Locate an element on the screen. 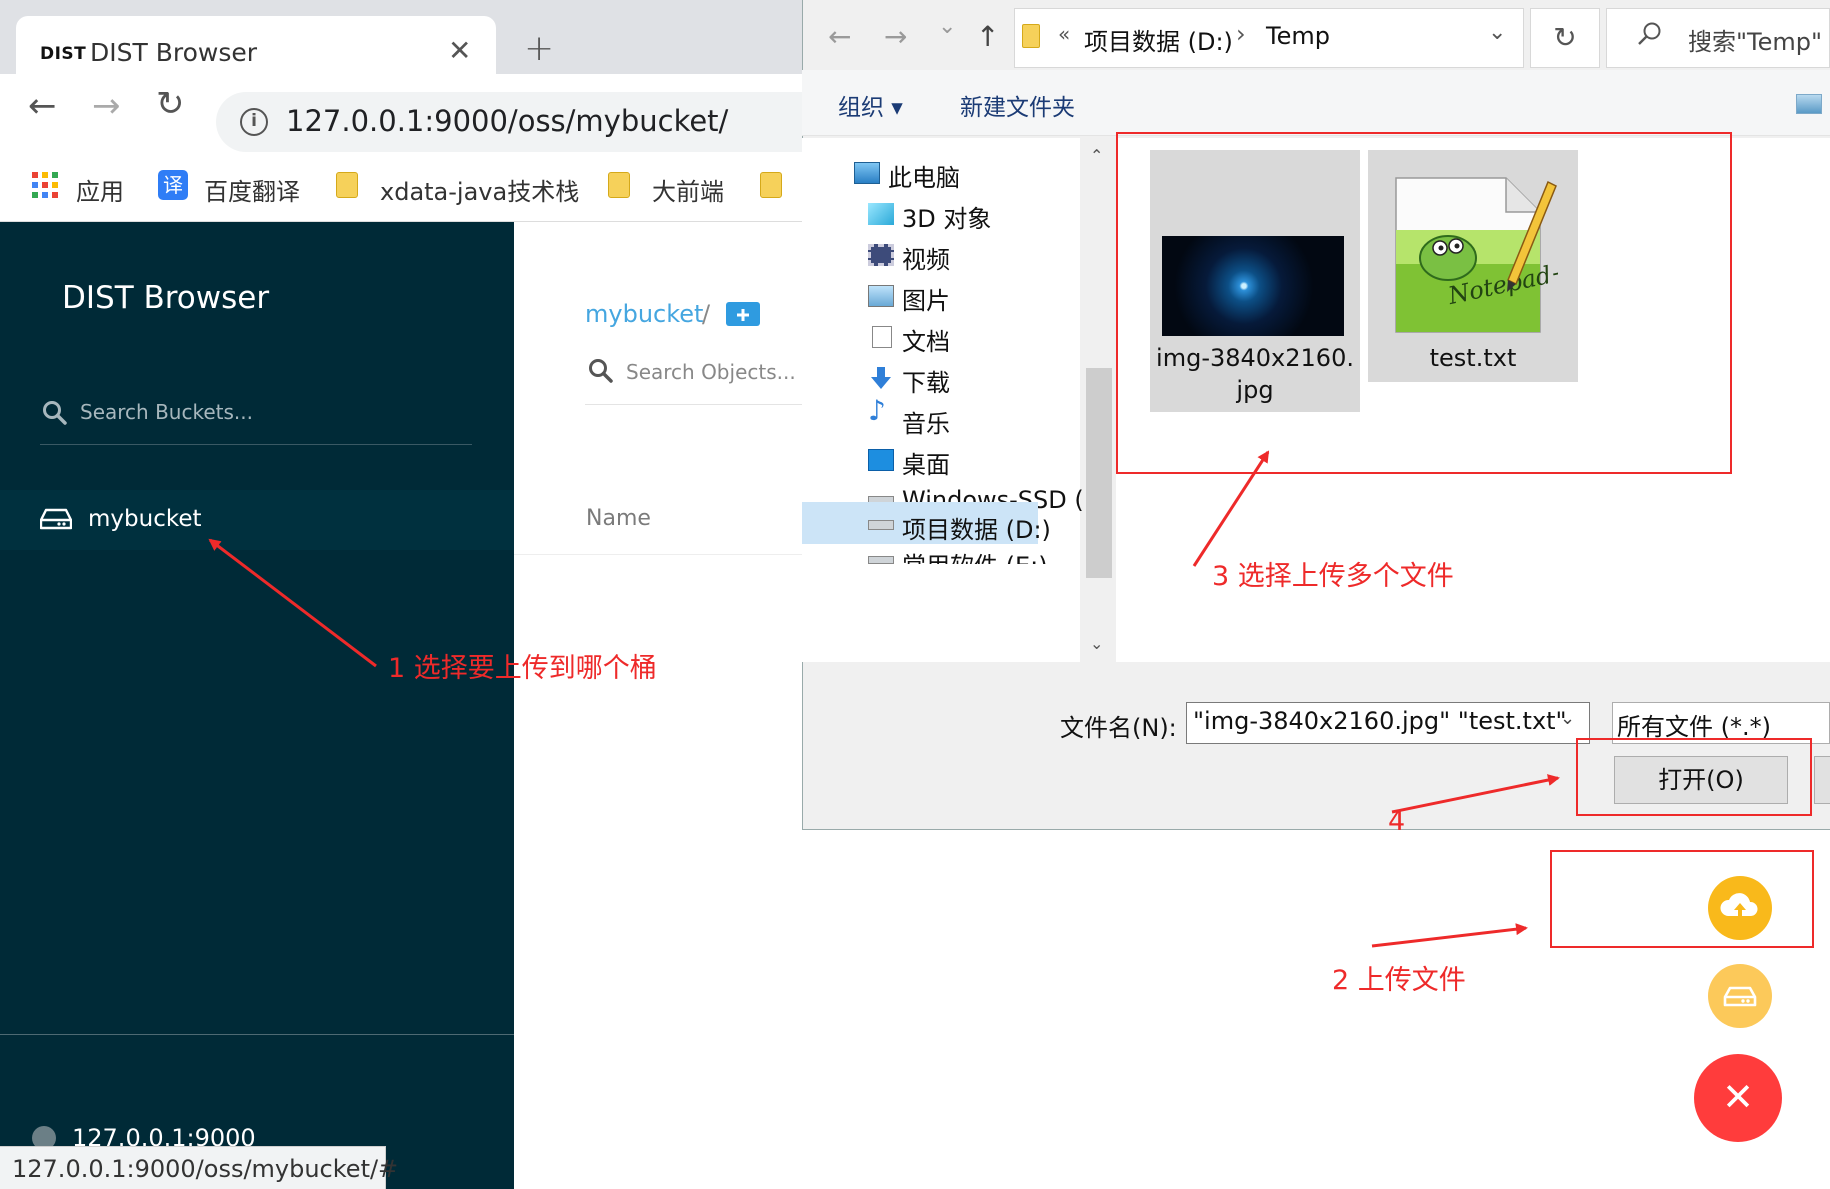  annotation-box-upload is located at coordinates (1682, 899).